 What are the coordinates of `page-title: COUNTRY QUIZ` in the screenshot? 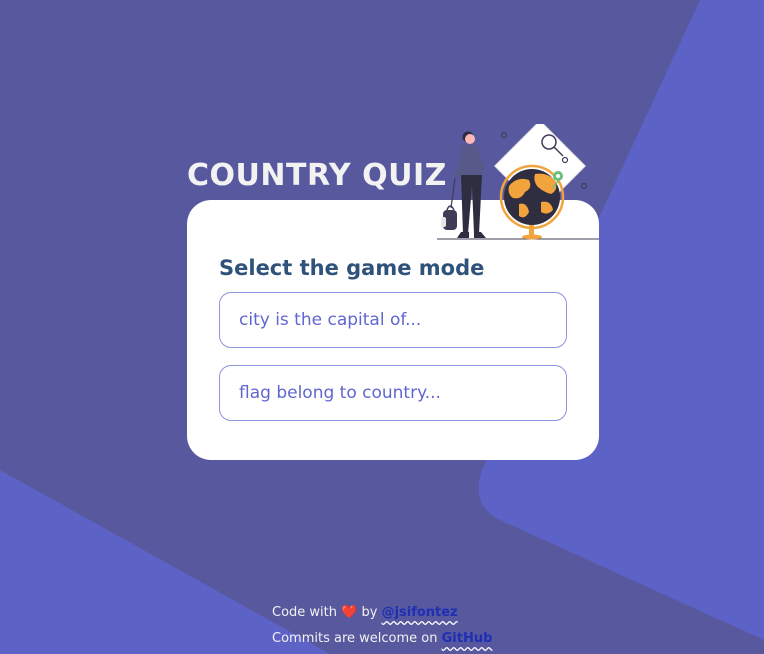 It's located at (317, 175).